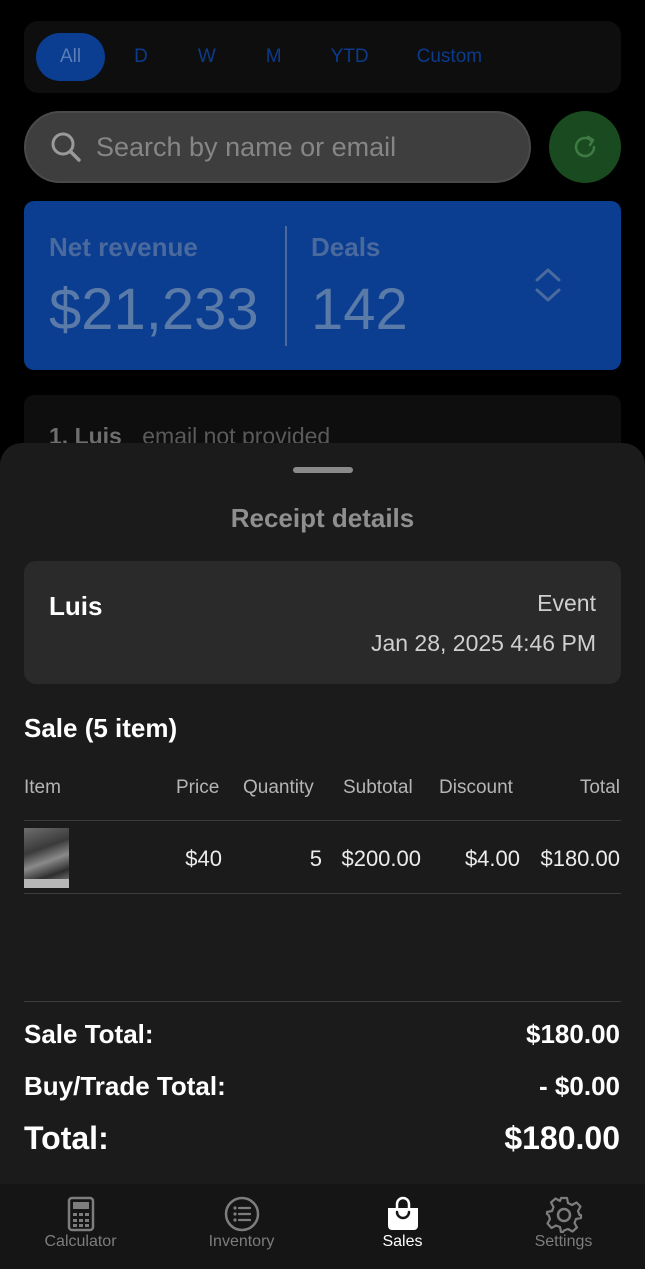 The width and height of the screenshot is (645, 1269). What do you see at coordinates (80, 1241) in the screenshot?
I see `tab-calculator-label: Calculator` at bounding box center [80, 1241].